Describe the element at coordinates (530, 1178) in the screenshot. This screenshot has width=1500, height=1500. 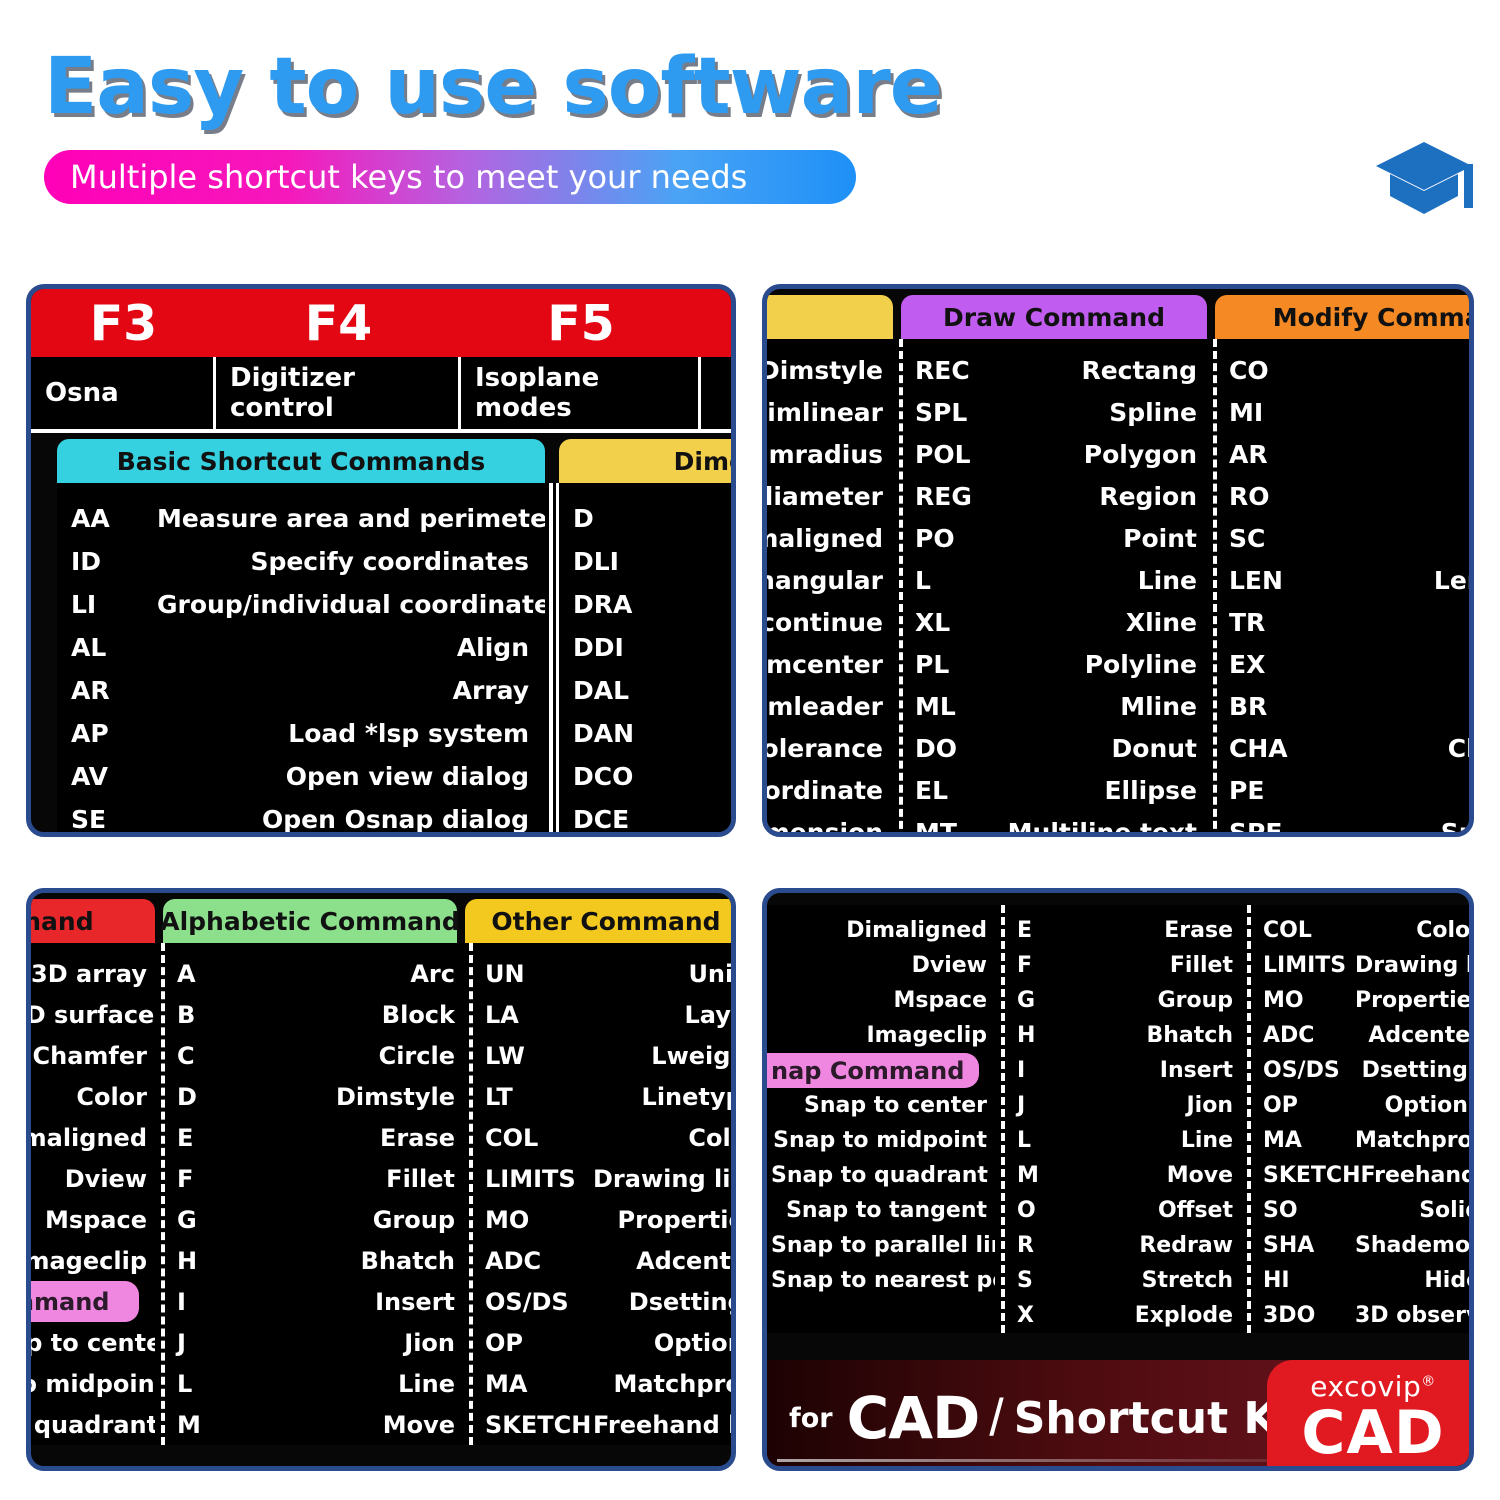
I see `shortcut-code: LIMITS` at that location.